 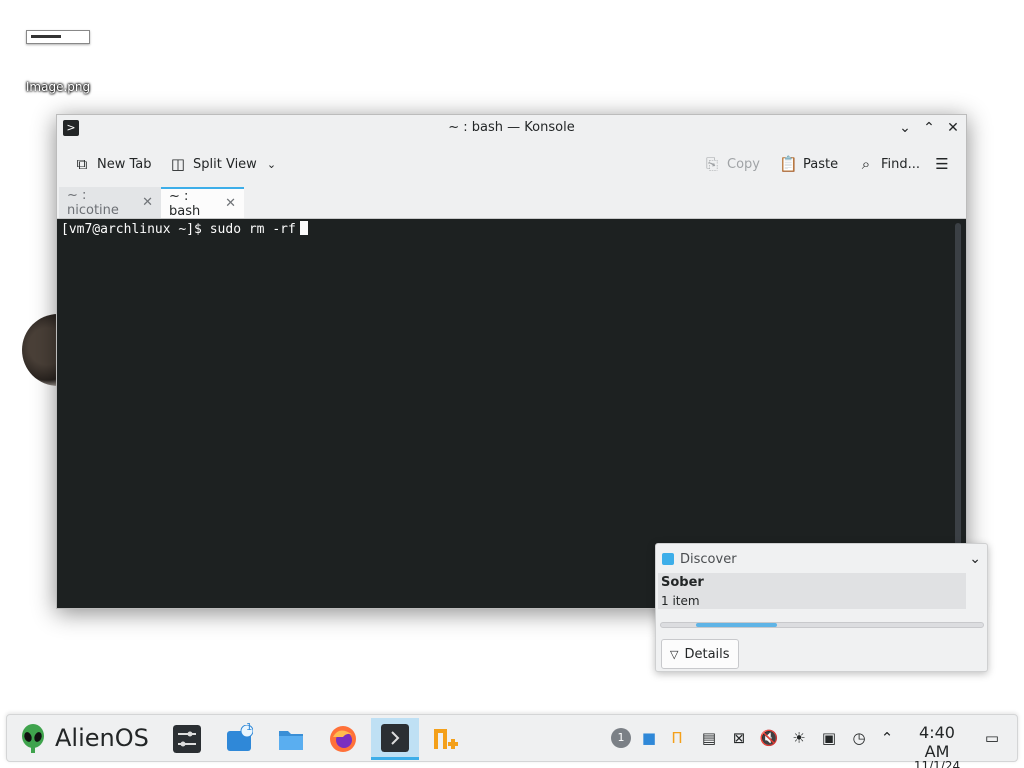 I want to click on hamburger-menu-button: ☰, so click(x=945, y=164).